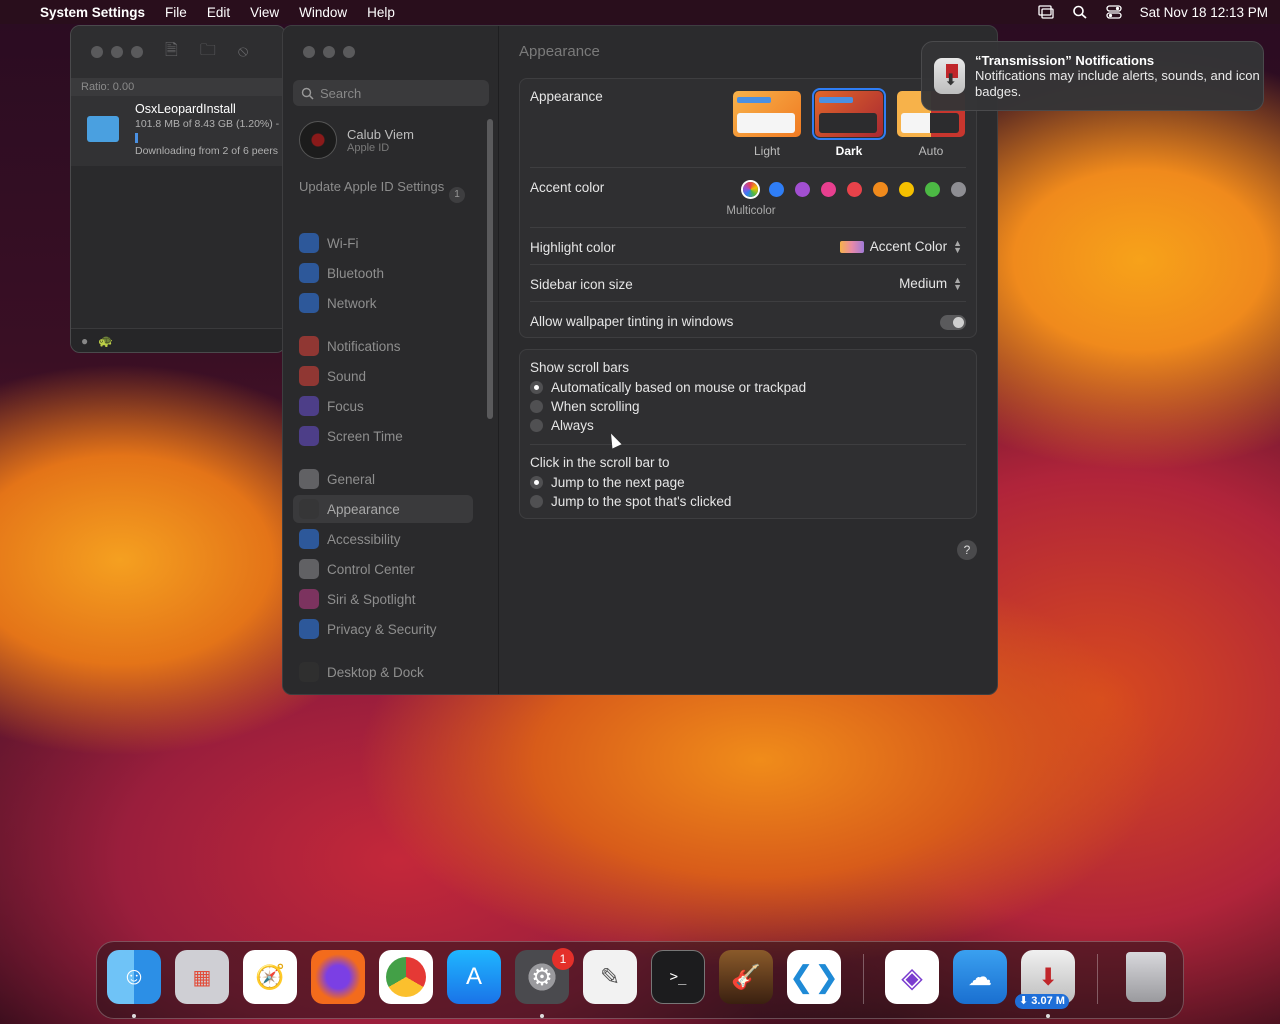 Image resolution: width=1280 pixels, height=1024 pixels. What do you see at coordinates (137, 52) in the screenshot?
I see `zoom-button` at bounding box center [137, 52].